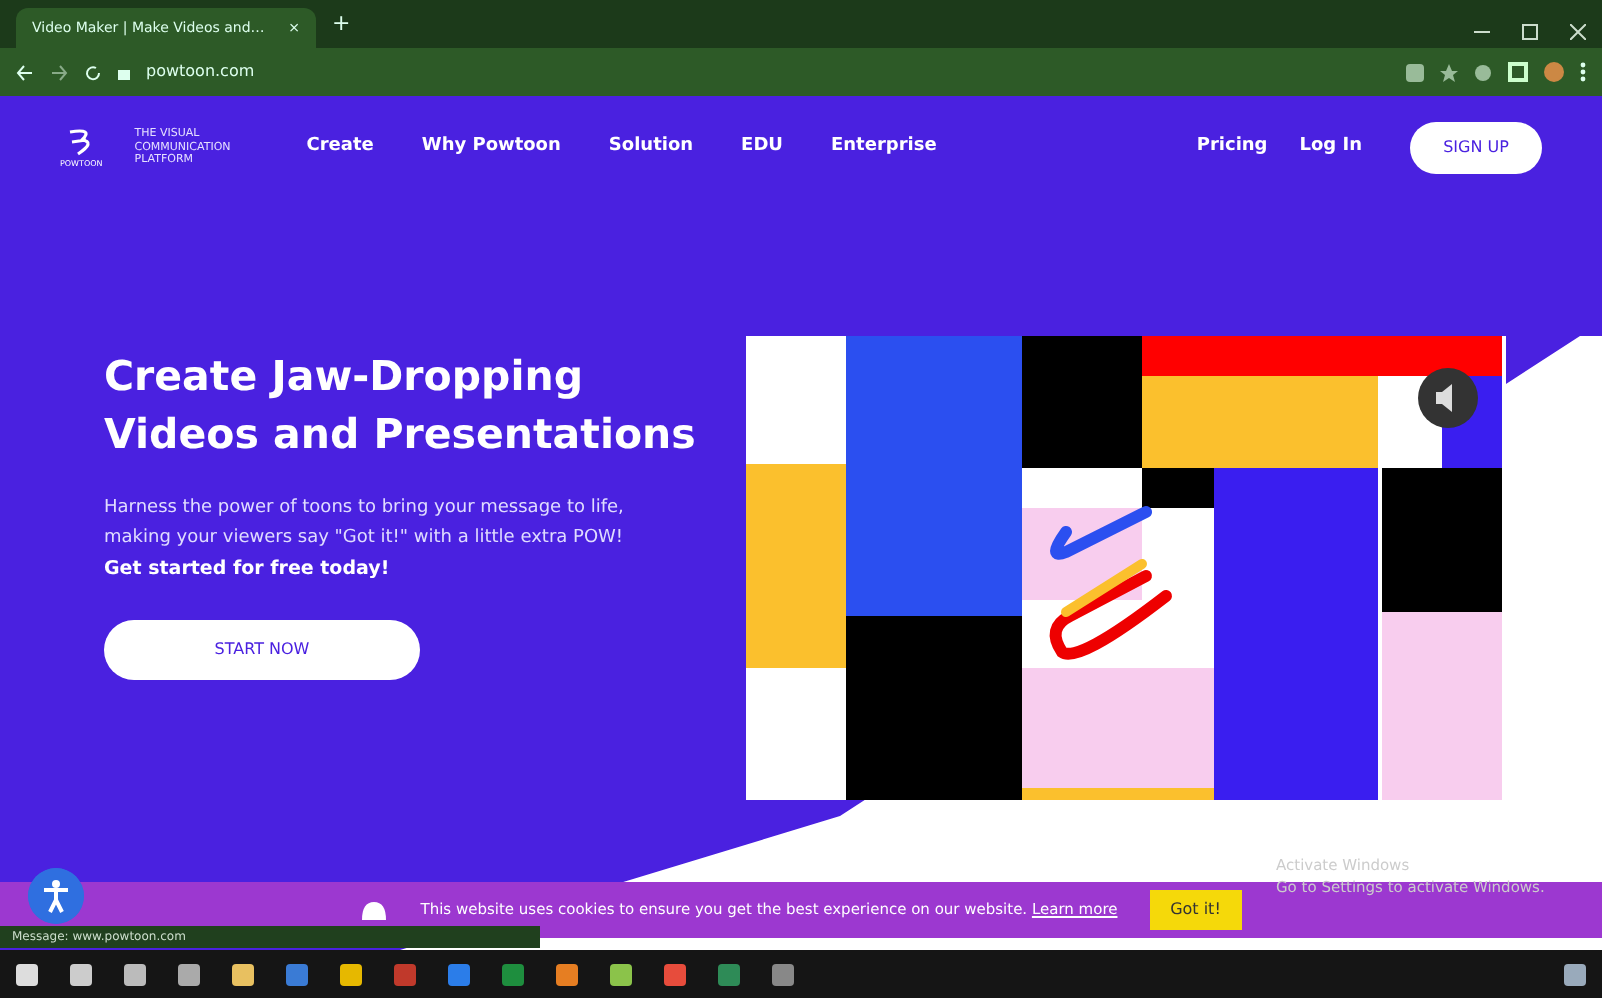  What do you see at coordinates (1415, 72) in the screenshot?
I see `extension-icon` at bounding box center [1415, 72].